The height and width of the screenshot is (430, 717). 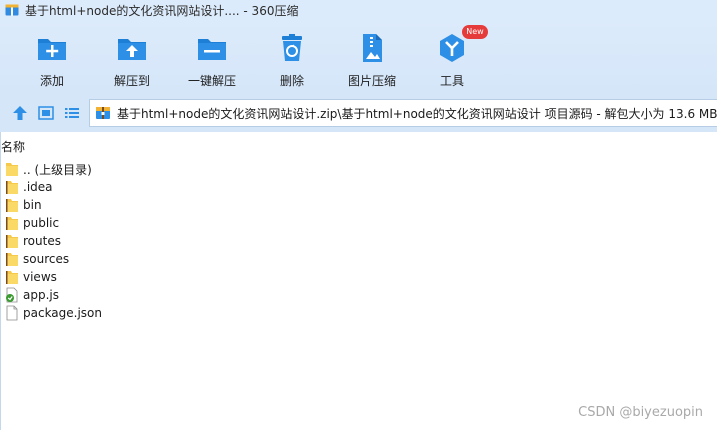 What do you see at coordinates (291, 81) in the screenshot?
I see `delete-label: 删除` at bounding box center [291, 81].